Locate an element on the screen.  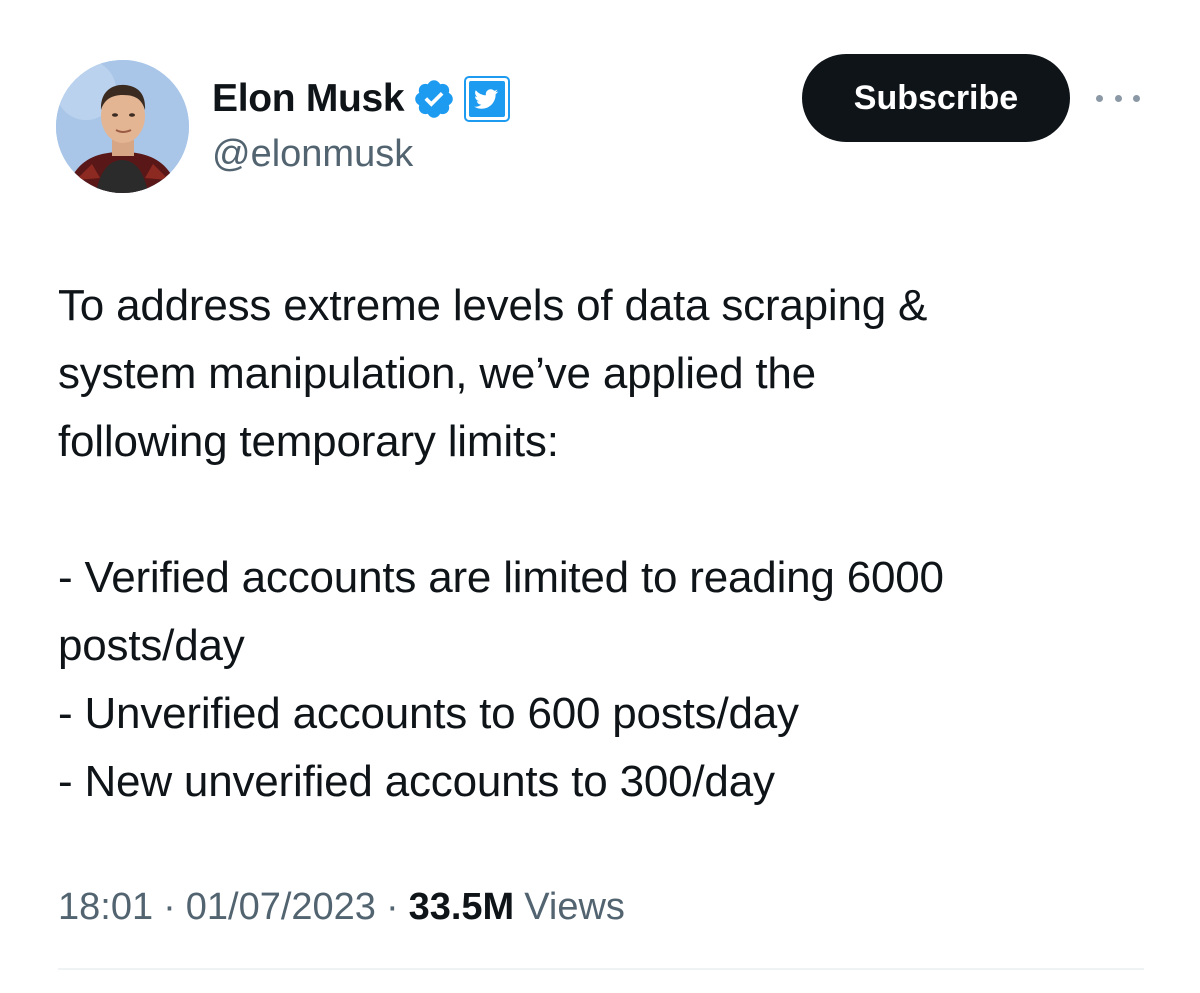
tweet-text-line: posts/day is located at coordinates (151, 645).